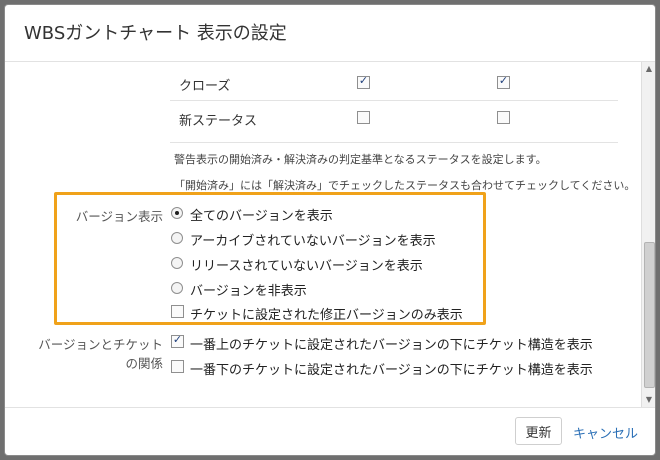  I want to click on status-name: クローズ, so click(205, 86).